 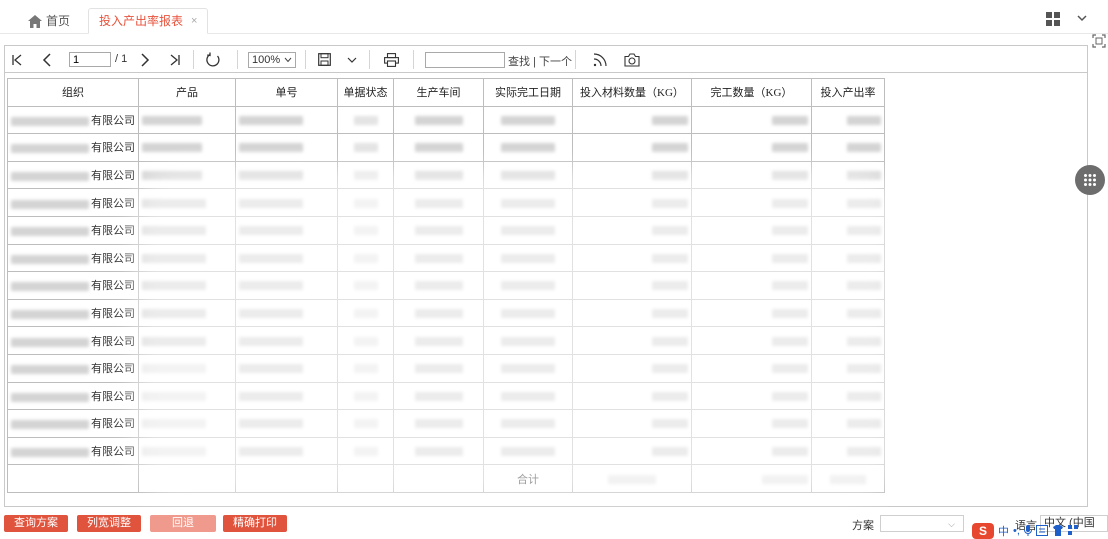 What do you see at coordinates (141, 21) in the screenshot?
I see `tab-active-label: 投入产出率报表` at bounding box center [141, 21].